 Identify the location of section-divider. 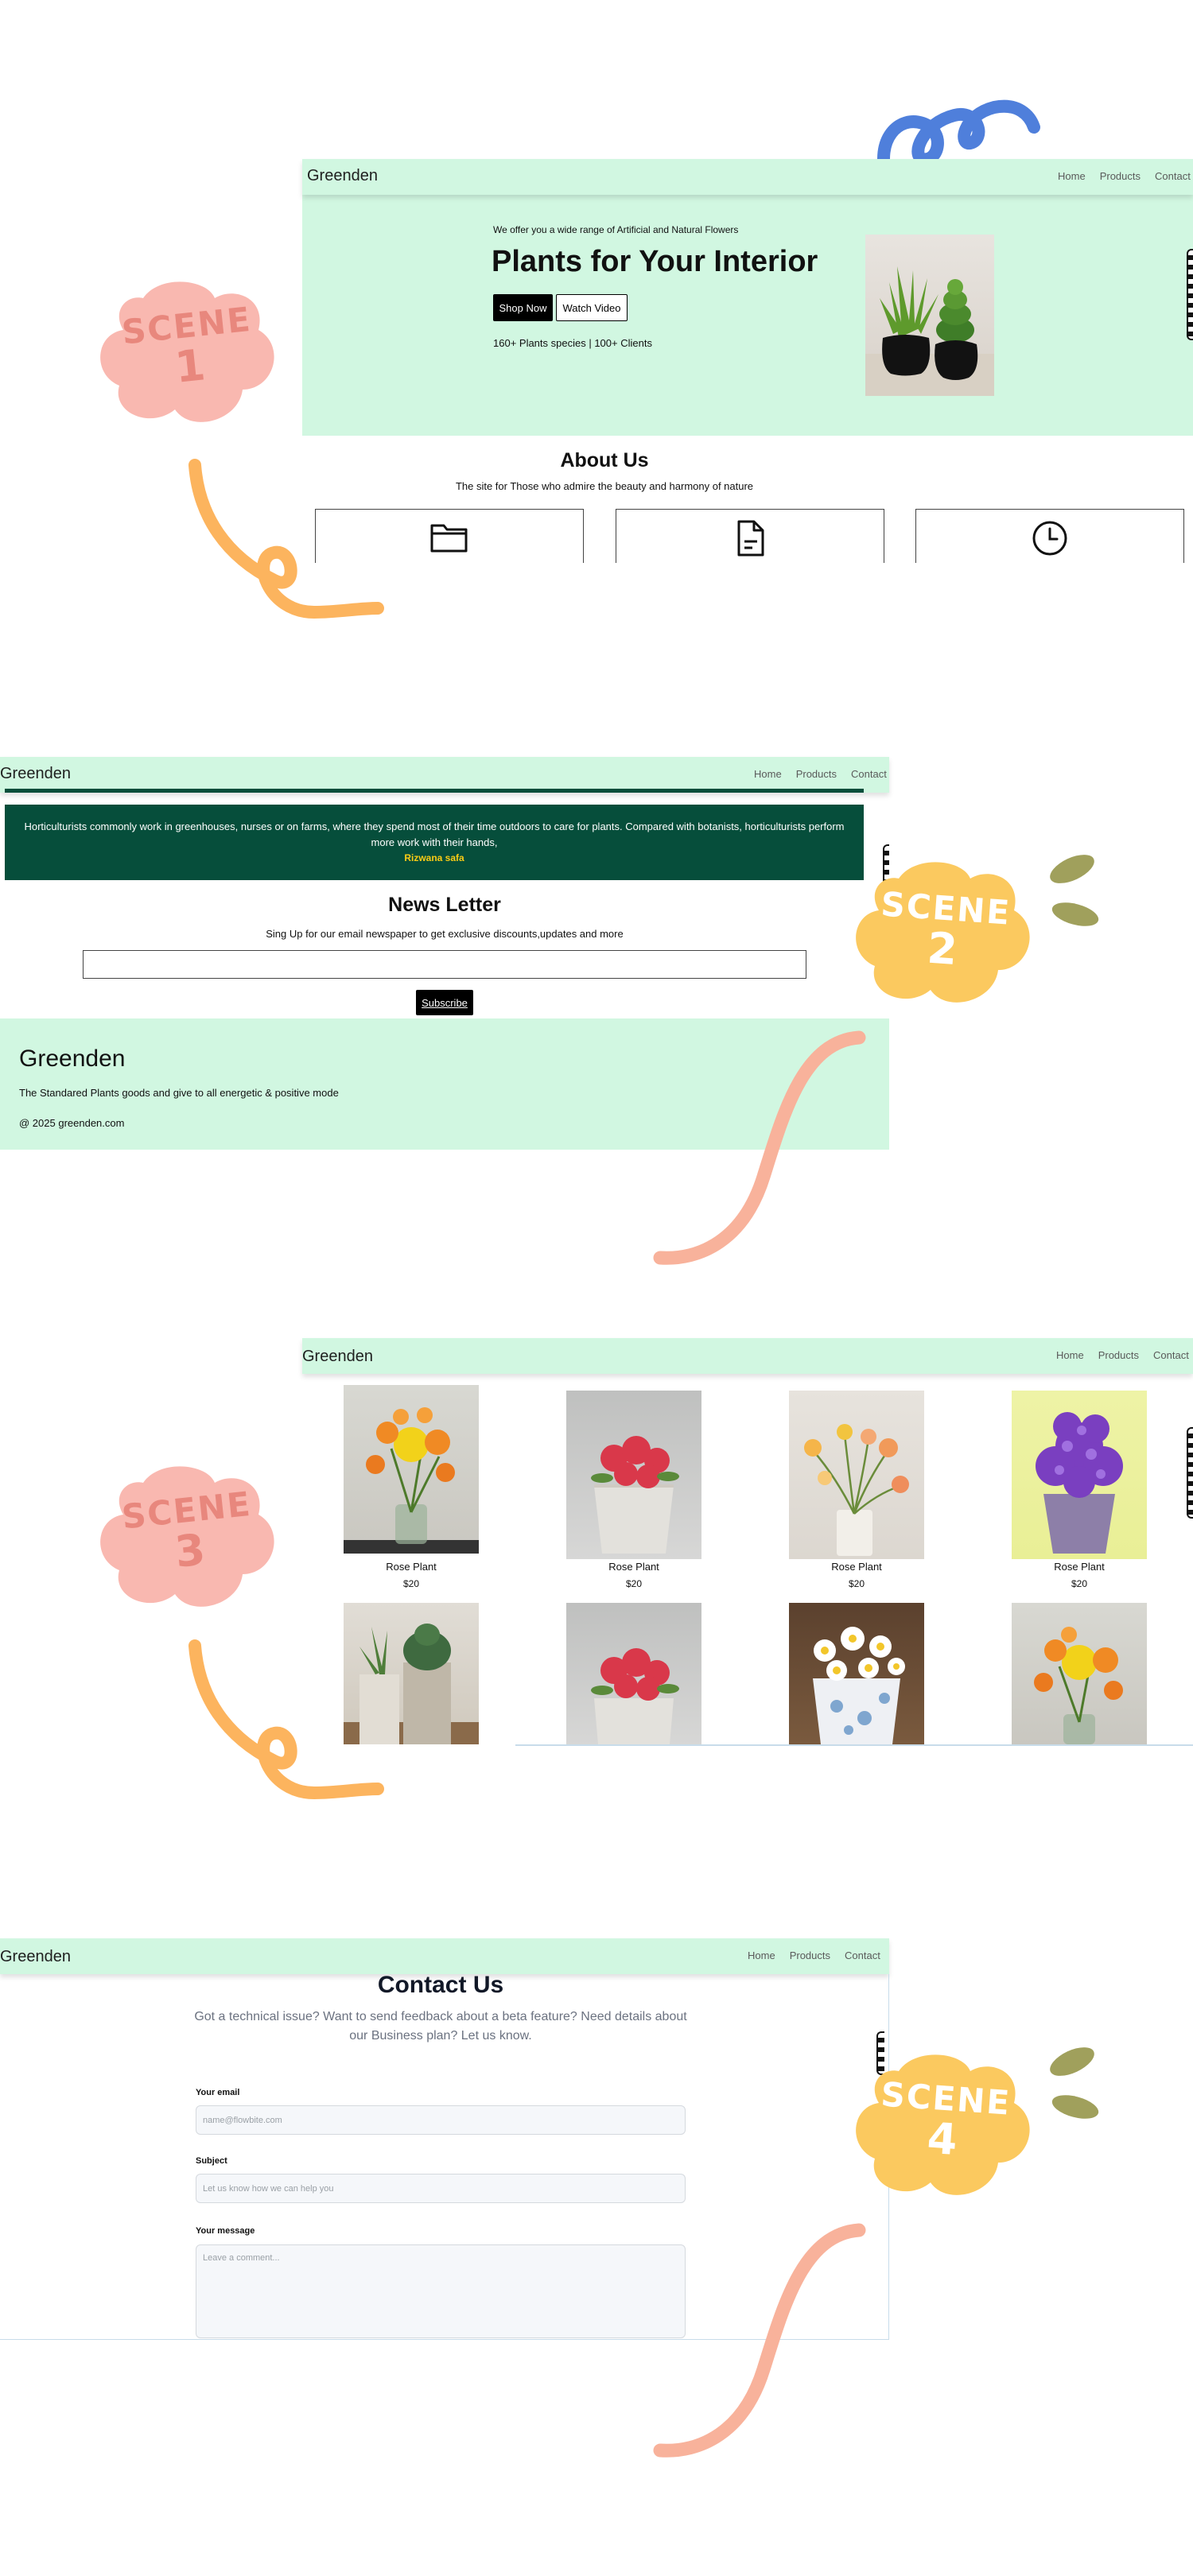
(434, 791).